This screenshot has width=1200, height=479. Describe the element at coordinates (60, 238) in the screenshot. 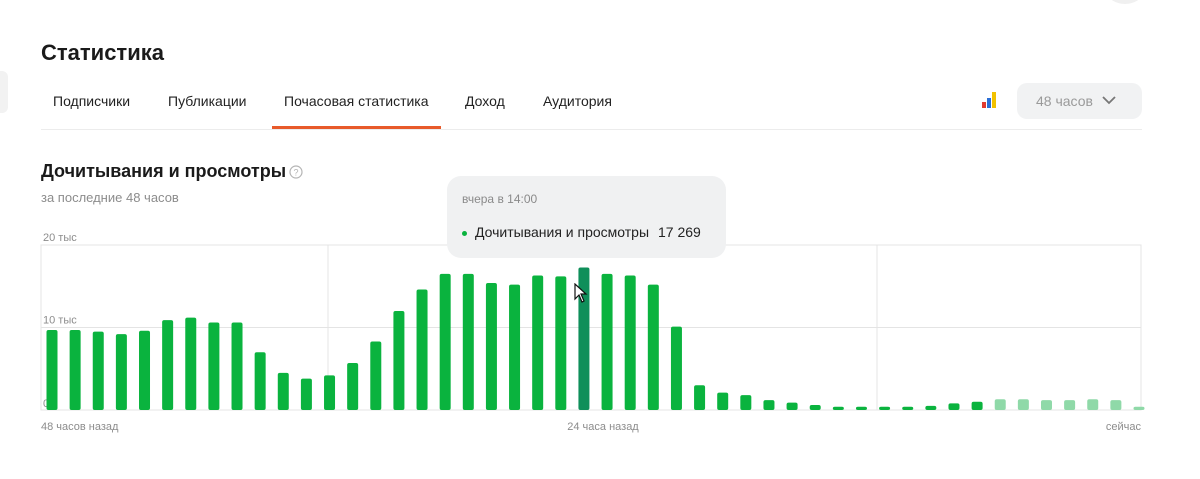

I see `y-tick-label: 20 тыс` at that location.